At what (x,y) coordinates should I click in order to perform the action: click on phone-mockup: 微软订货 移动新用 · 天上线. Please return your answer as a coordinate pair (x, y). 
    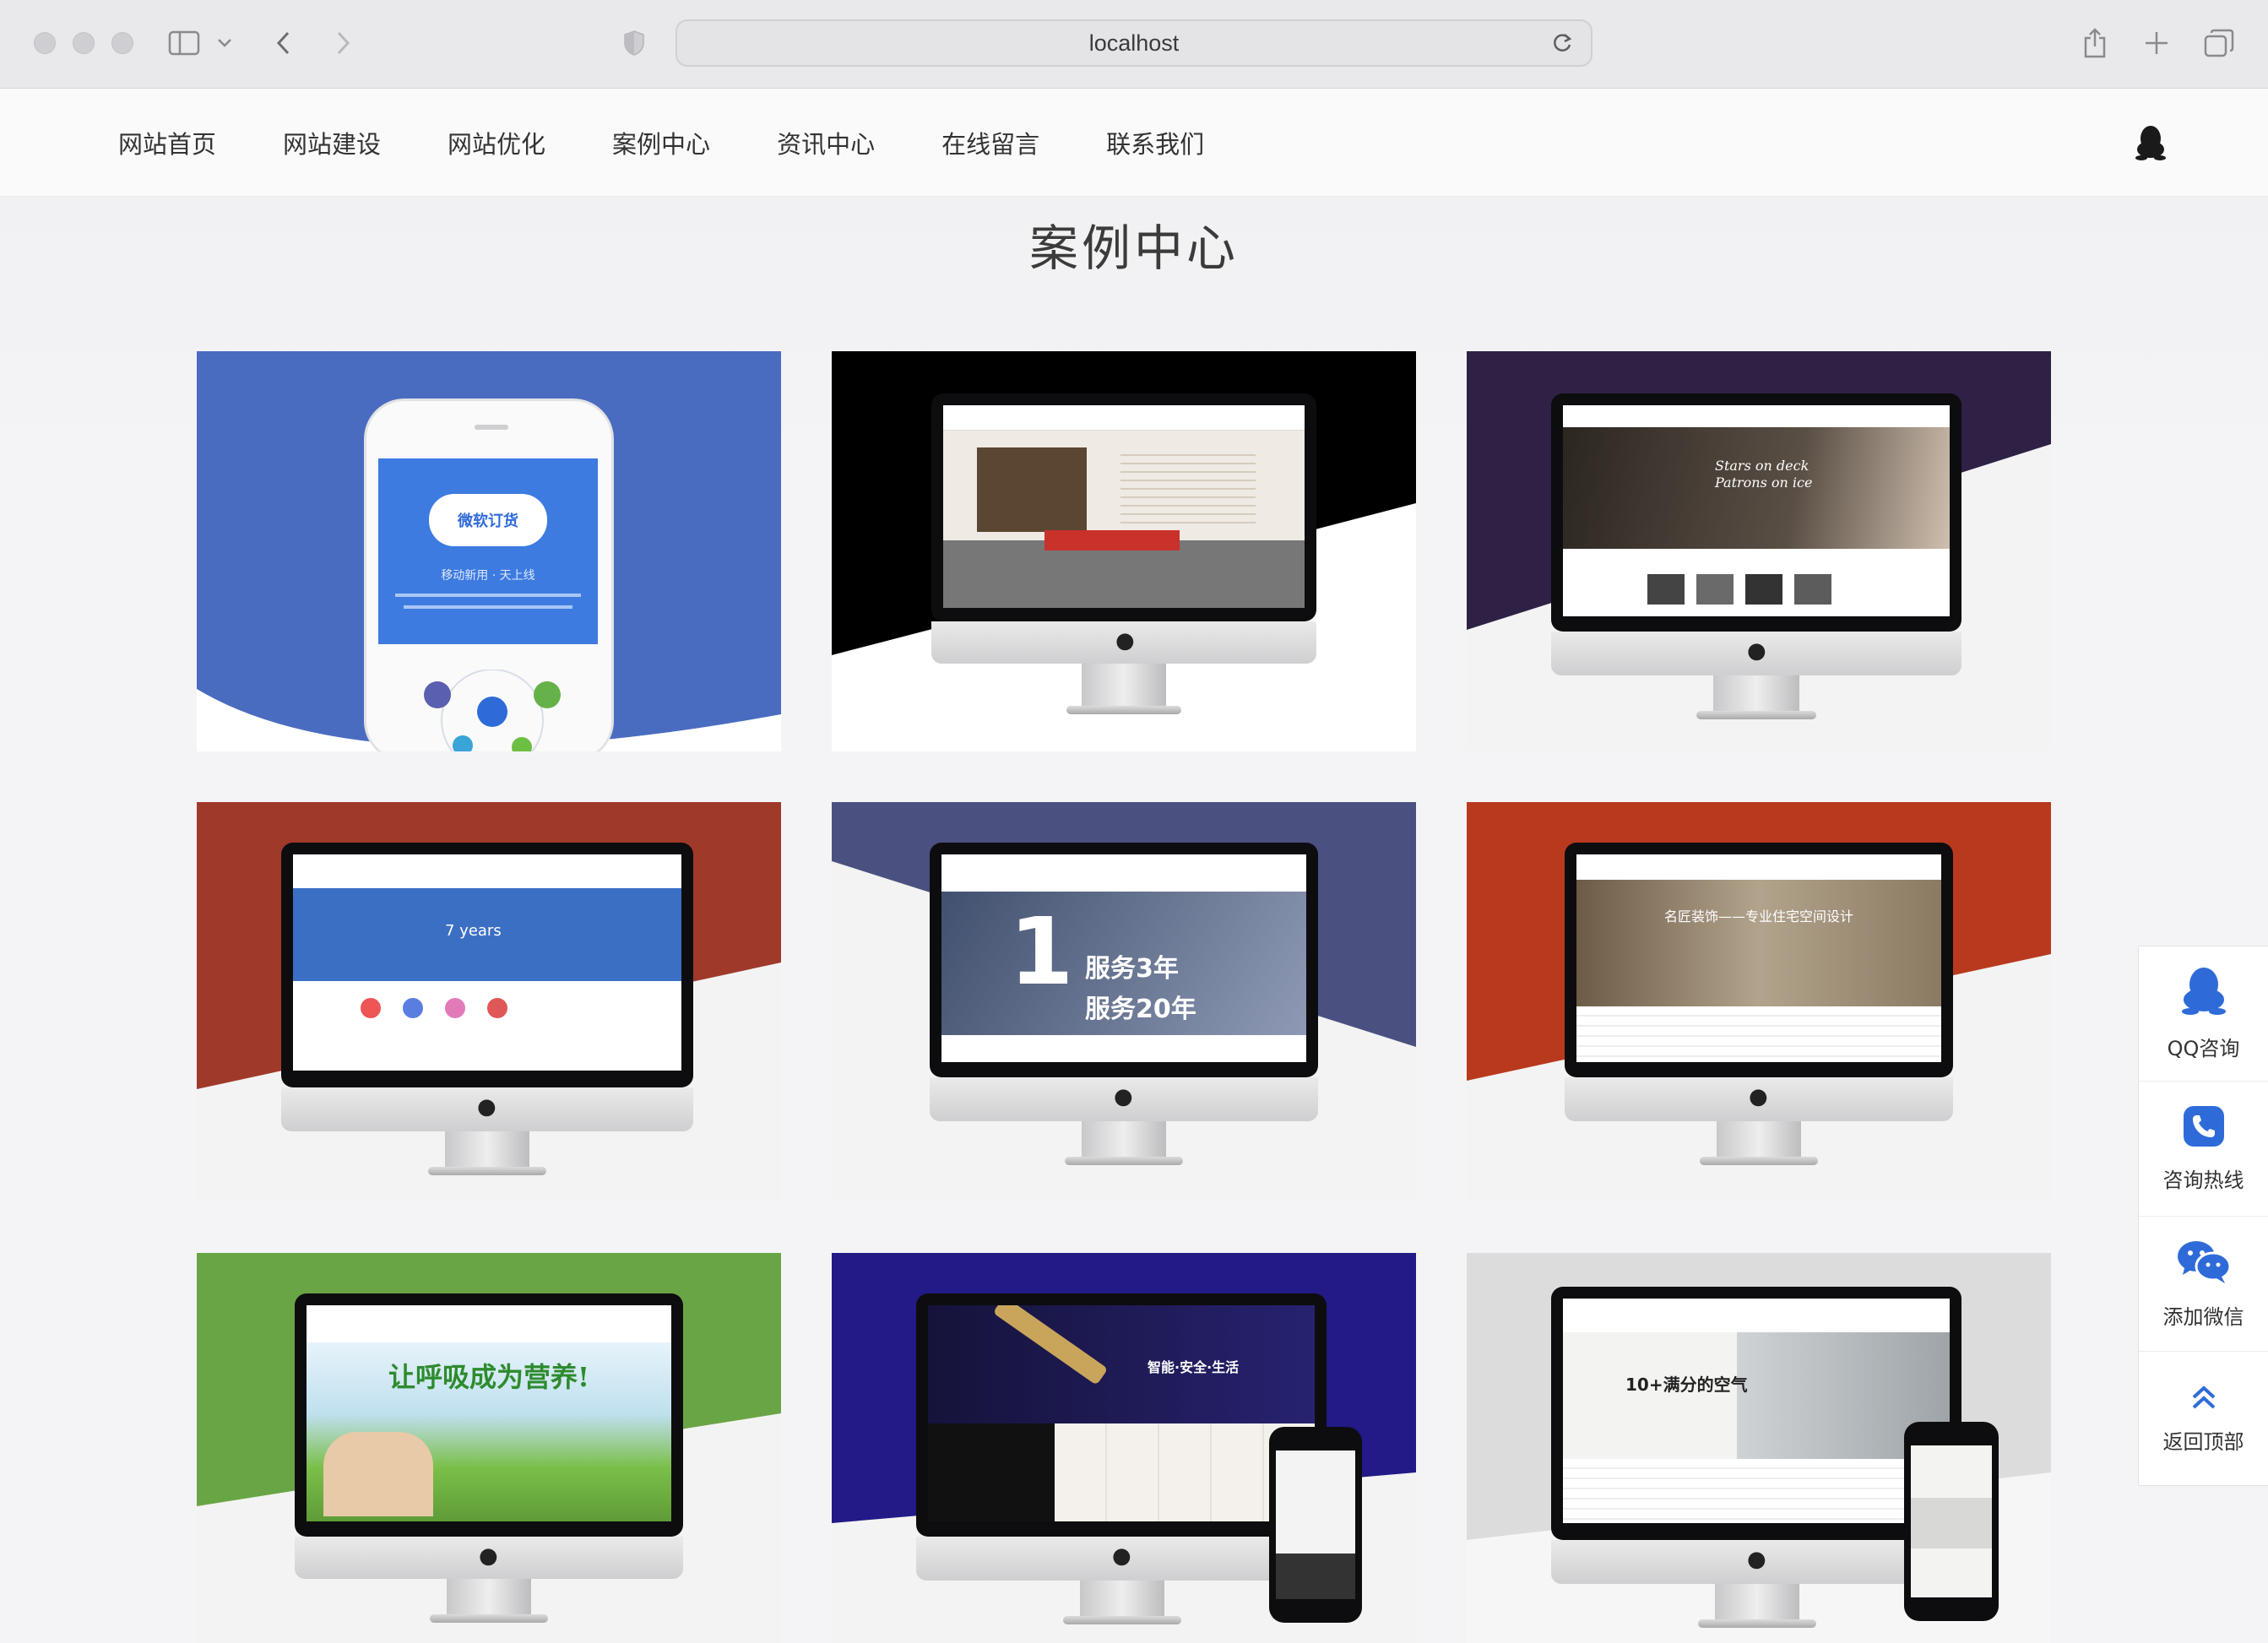
    Looking at the image, I should click on (489, 575).